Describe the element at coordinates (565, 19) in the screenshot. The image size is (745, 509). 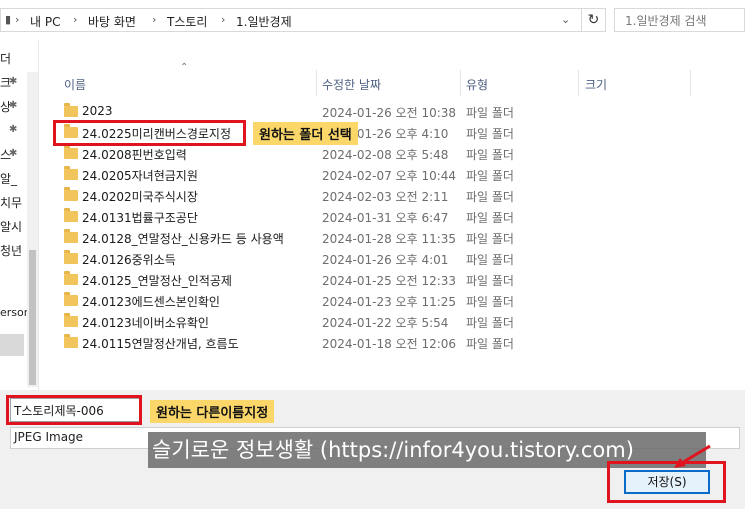
I see `chevron-down-icon: ⌄` at that location.